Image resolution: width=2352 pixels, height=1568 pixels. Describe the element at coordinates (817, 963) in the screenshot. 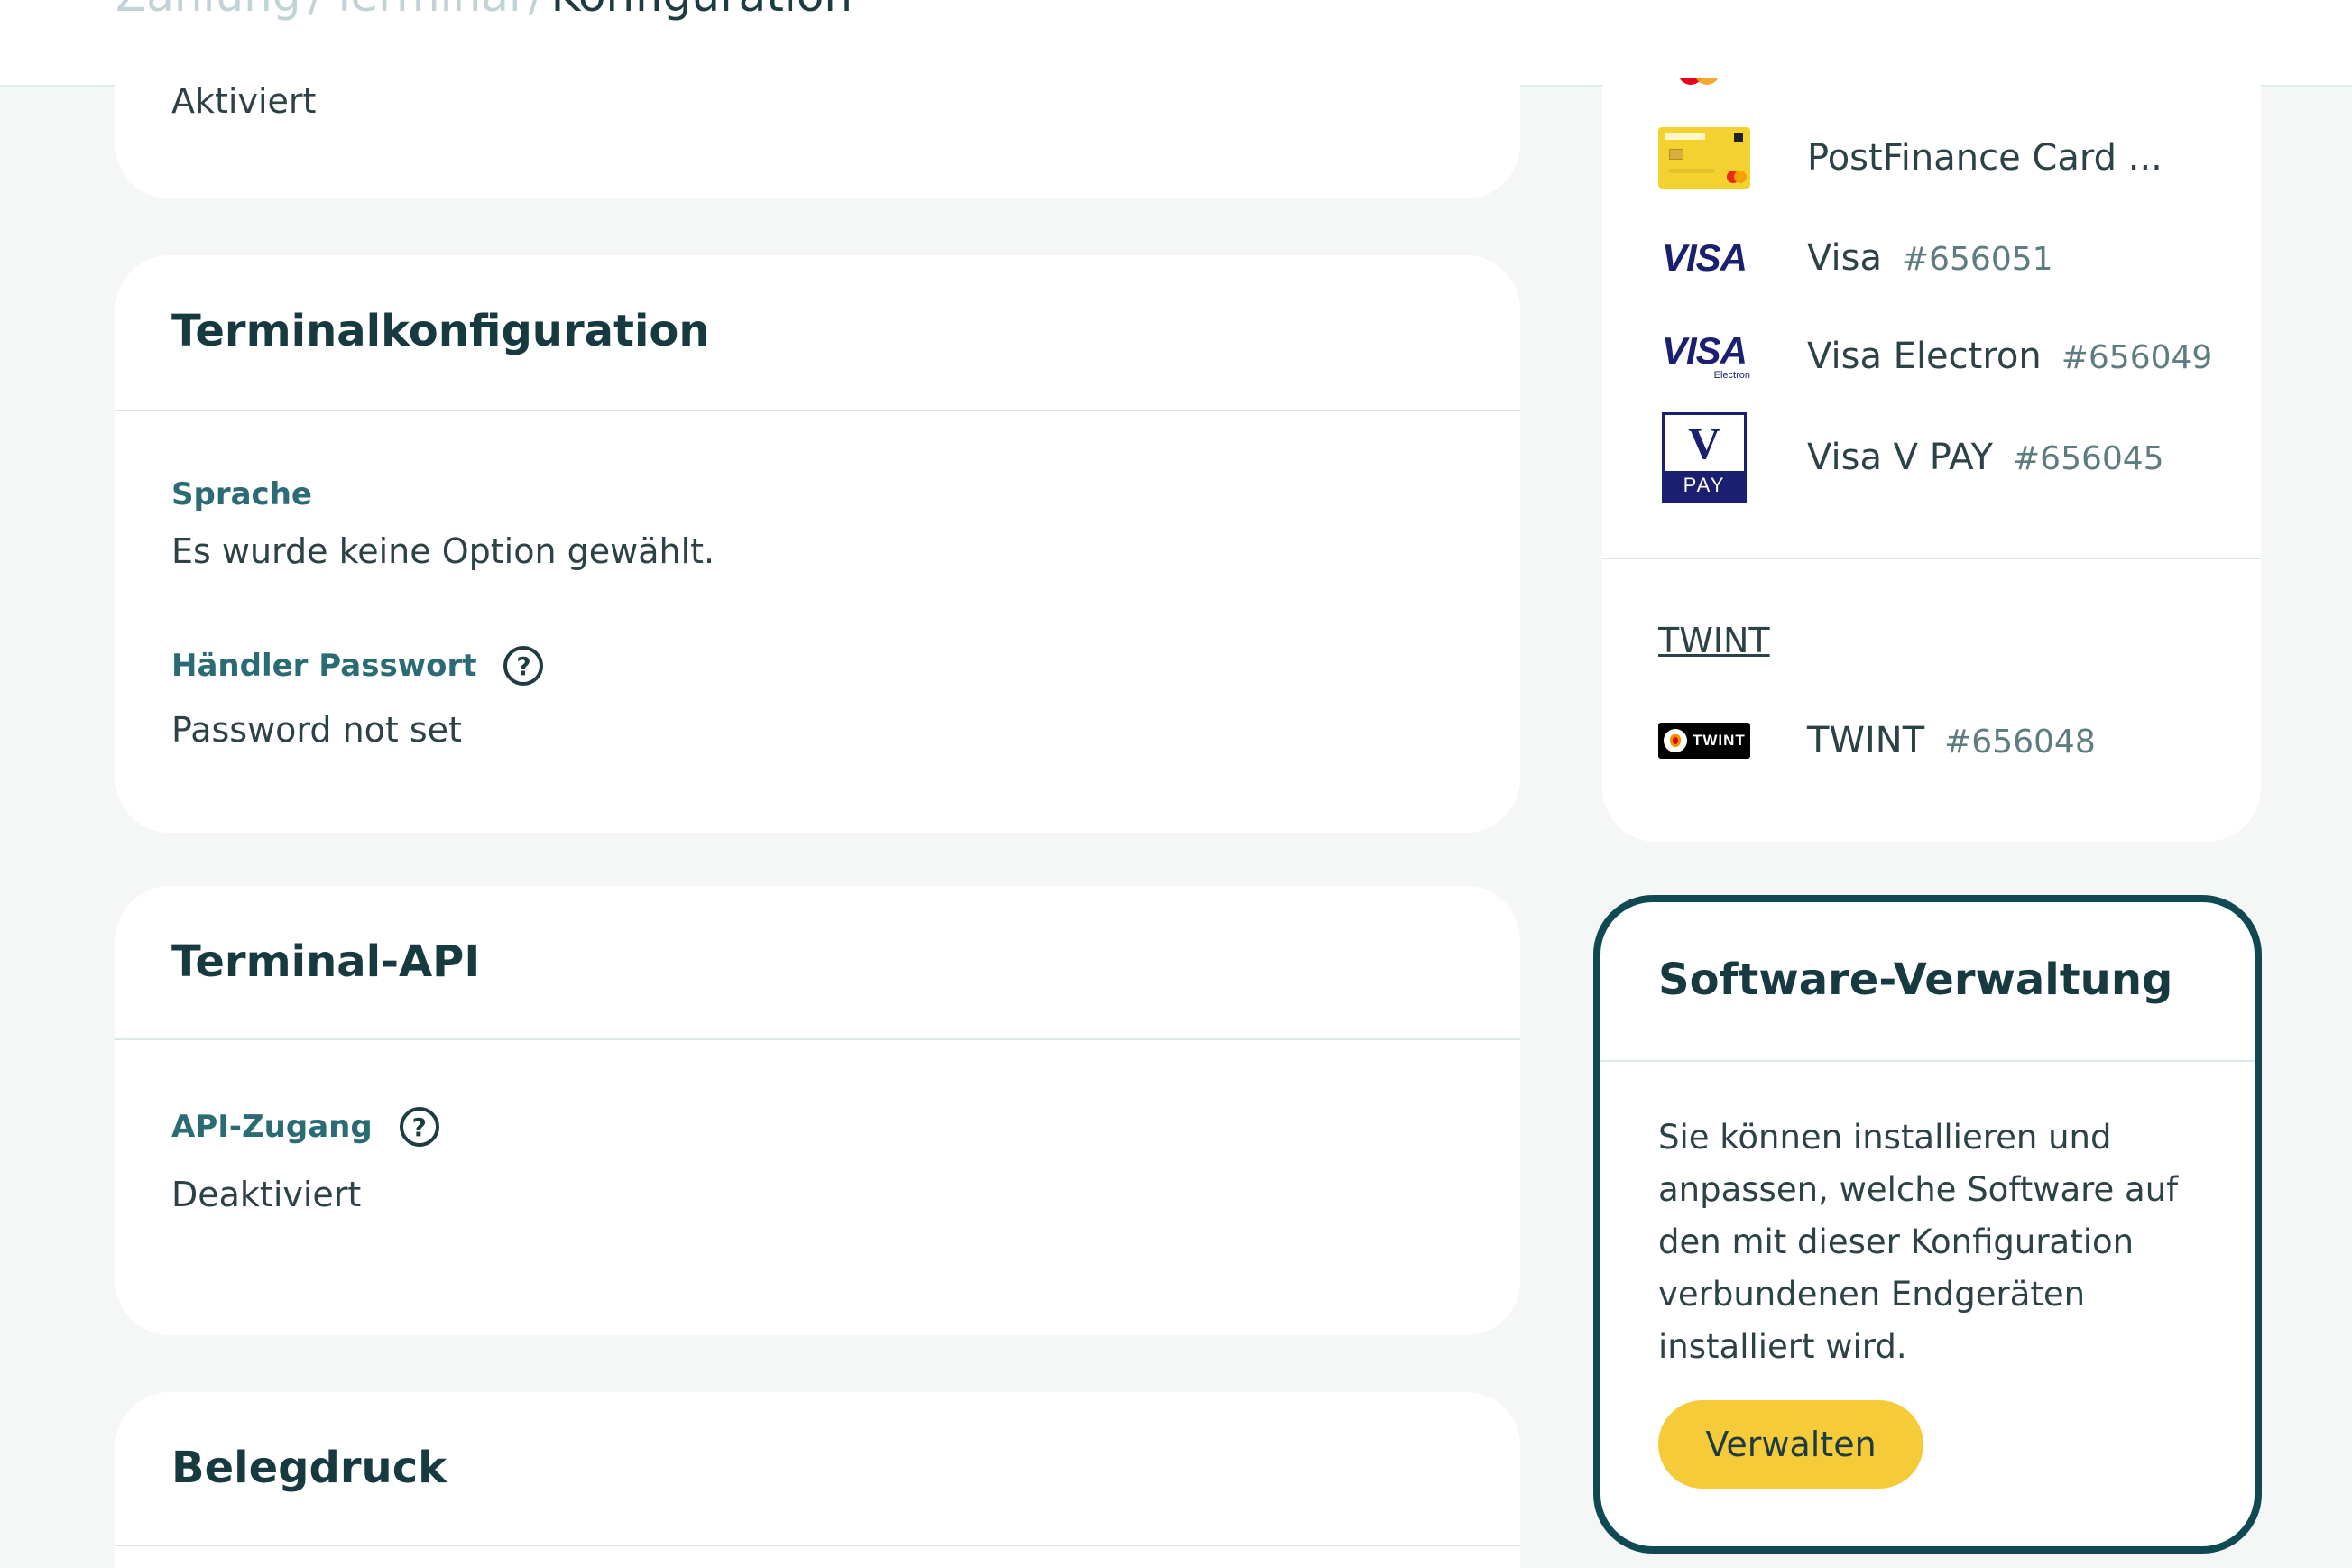

I see `card-header: Terminal-API` at that location.